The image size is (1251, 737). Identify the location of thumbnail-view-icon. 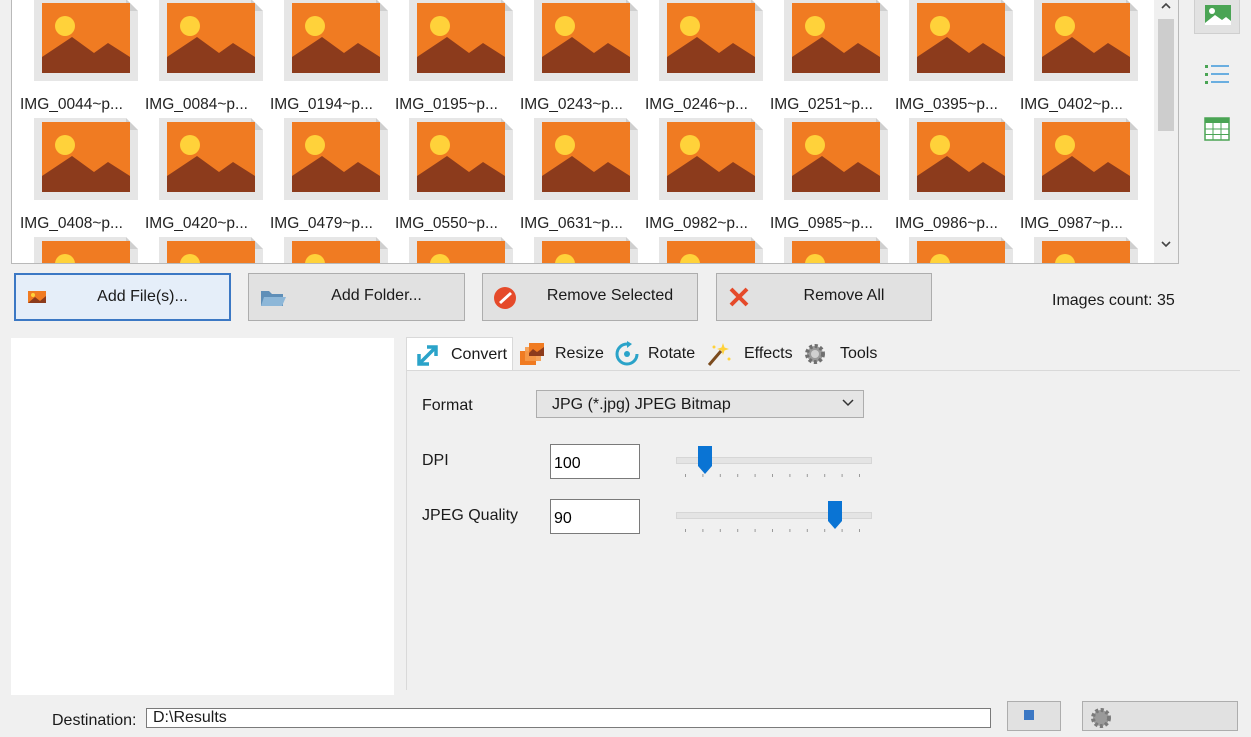
(1218, 15).